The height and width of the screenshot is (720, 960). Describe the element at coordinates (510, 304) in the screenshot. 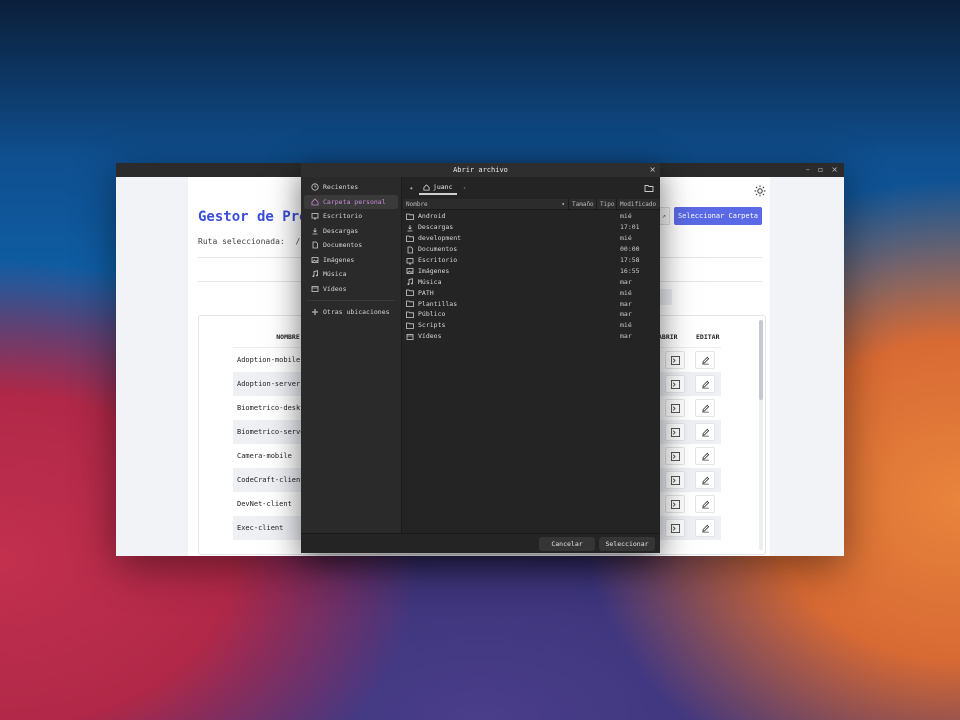

I see `file-name-cell: Plantillas` at that location.